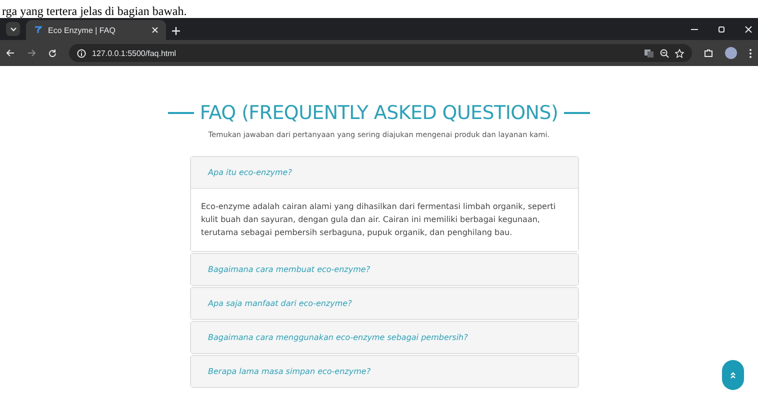 Image resolution: width=758 pixels, height=403 pixels. What do you see at coordinates (31, 53) in the screenshot?
I see `forward-icon` at bounding box center [31, 53].